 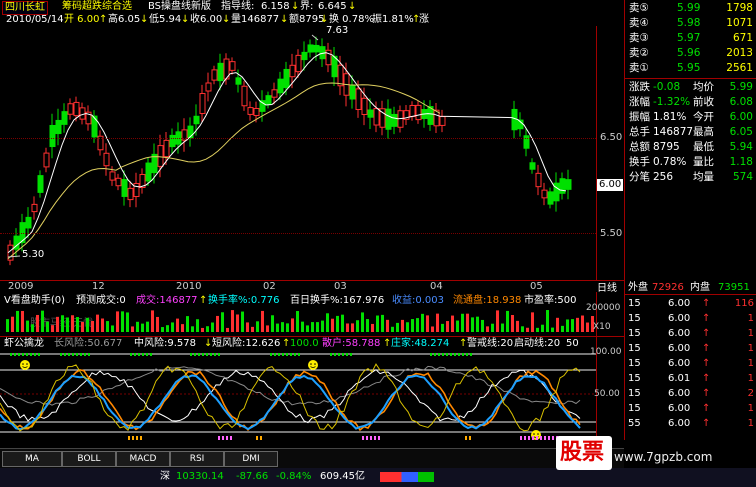 I want to click on stat-value: -0.08, so click(x=667, y=87).